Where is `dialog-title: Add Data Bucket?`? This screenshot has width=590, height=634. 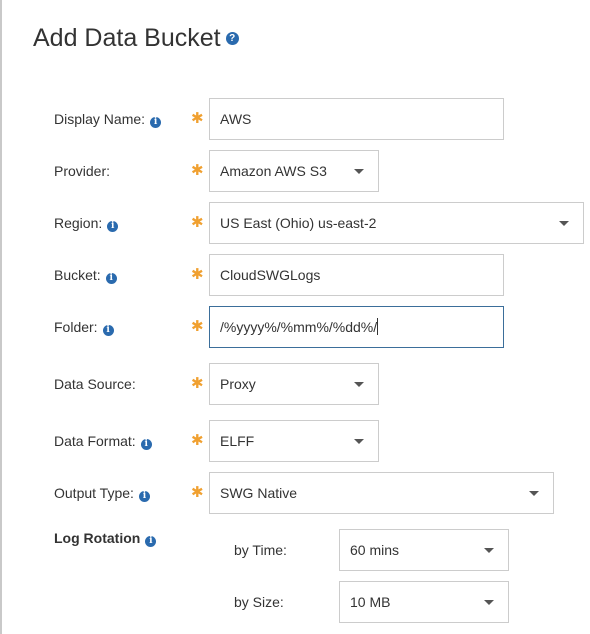 dialog-title: Add Data Bucket? is located at coordinates (136, 38).